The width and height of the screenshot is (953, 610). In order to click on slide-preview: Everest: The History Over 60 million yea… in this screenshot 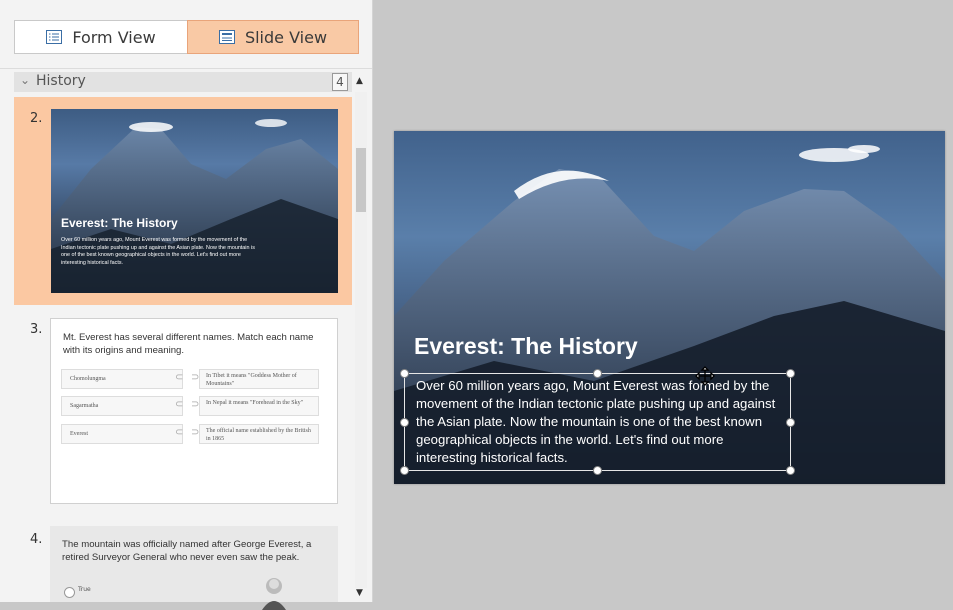, I will do `click(194, 201)`.